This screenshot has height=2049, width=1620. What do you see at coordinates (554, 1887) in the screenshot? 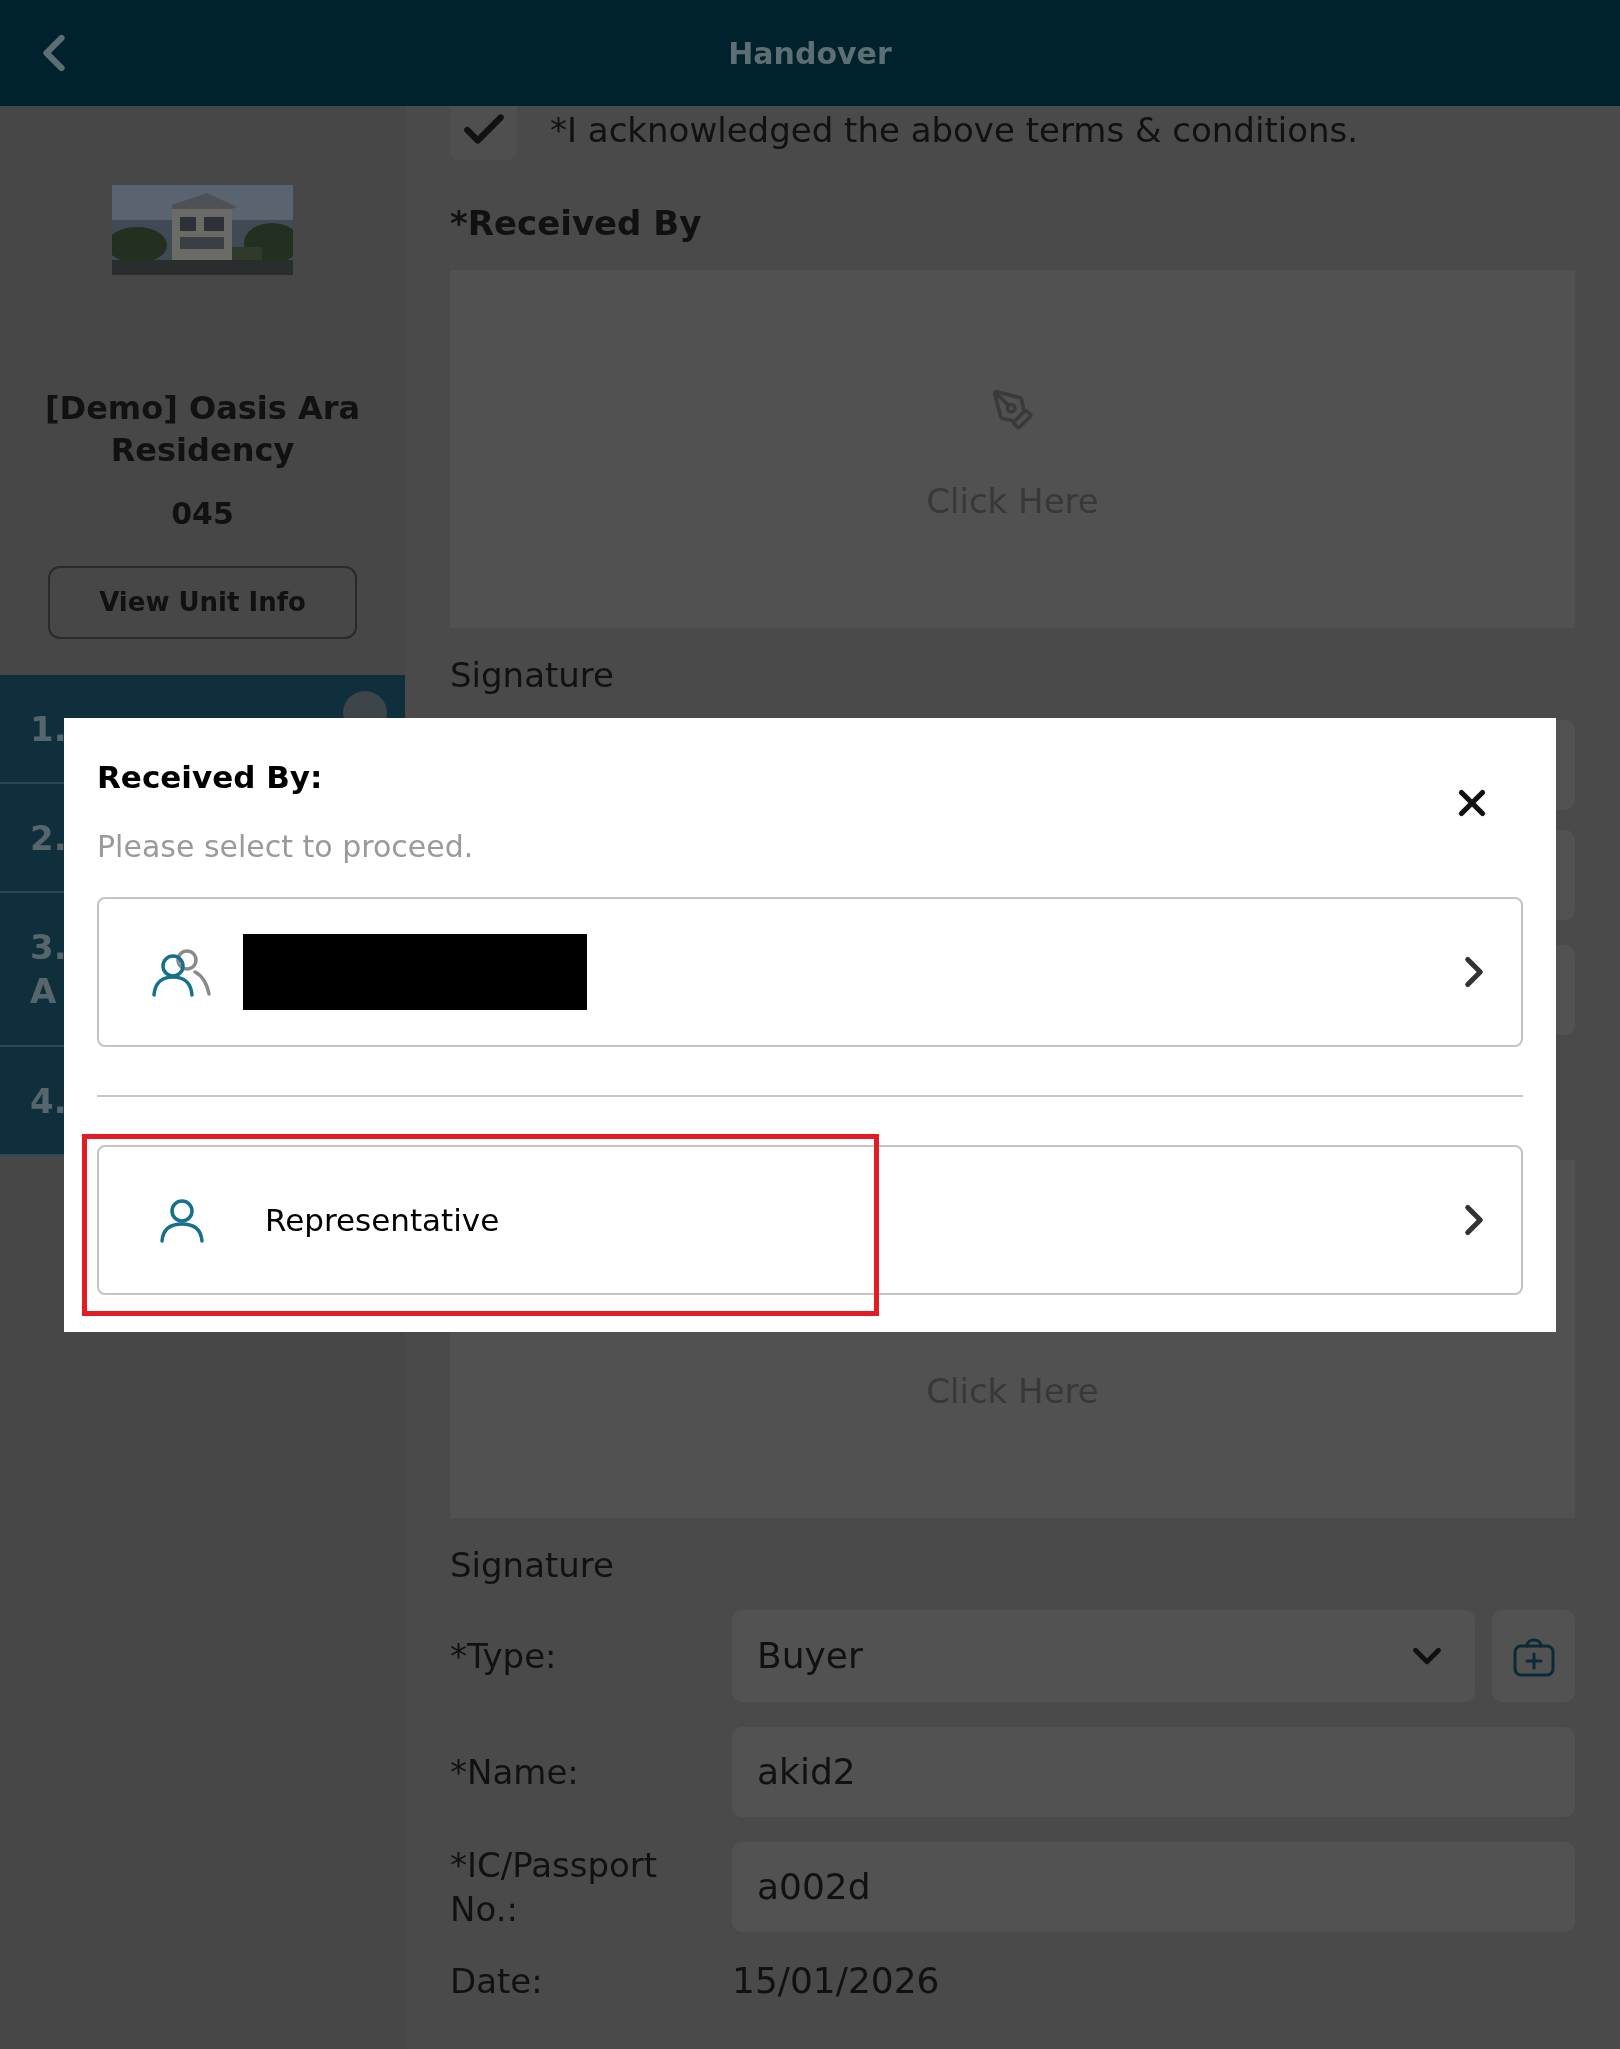
I see `field-label: *IC/Passport No.:` at bounding box center [554, 1887].